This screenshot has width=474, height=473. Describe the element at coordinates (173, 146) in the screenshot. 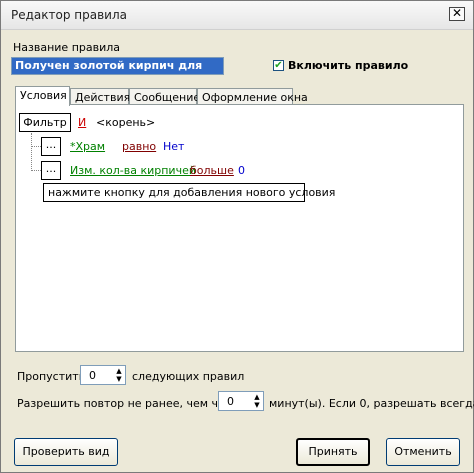

I see `condition-value: Нет` at that location.